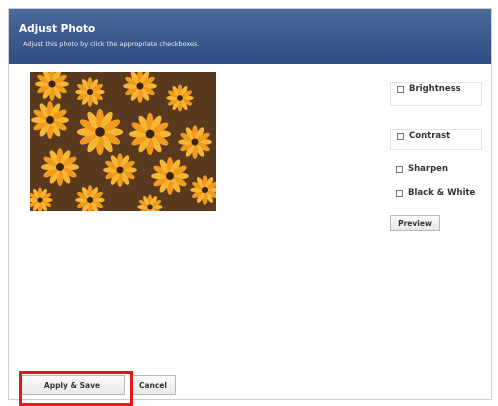  What do you see at coordinates (57, 29) in the screenshot?
I see `dialog-title: Adjust Photo` at bounding box center [57, 29].